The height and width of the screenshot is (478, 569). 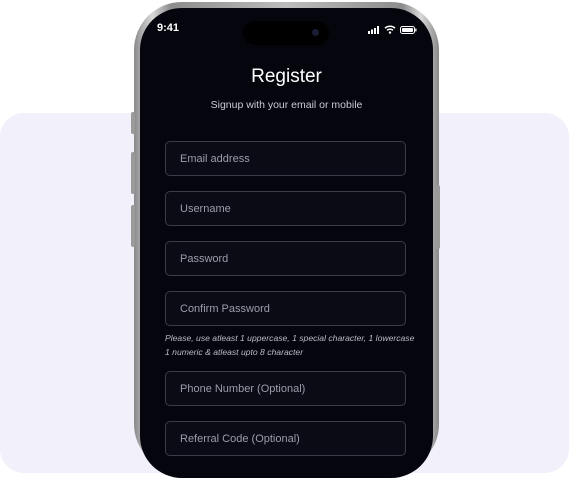 I want to click on mute-switch, so click(x=133, y=123).